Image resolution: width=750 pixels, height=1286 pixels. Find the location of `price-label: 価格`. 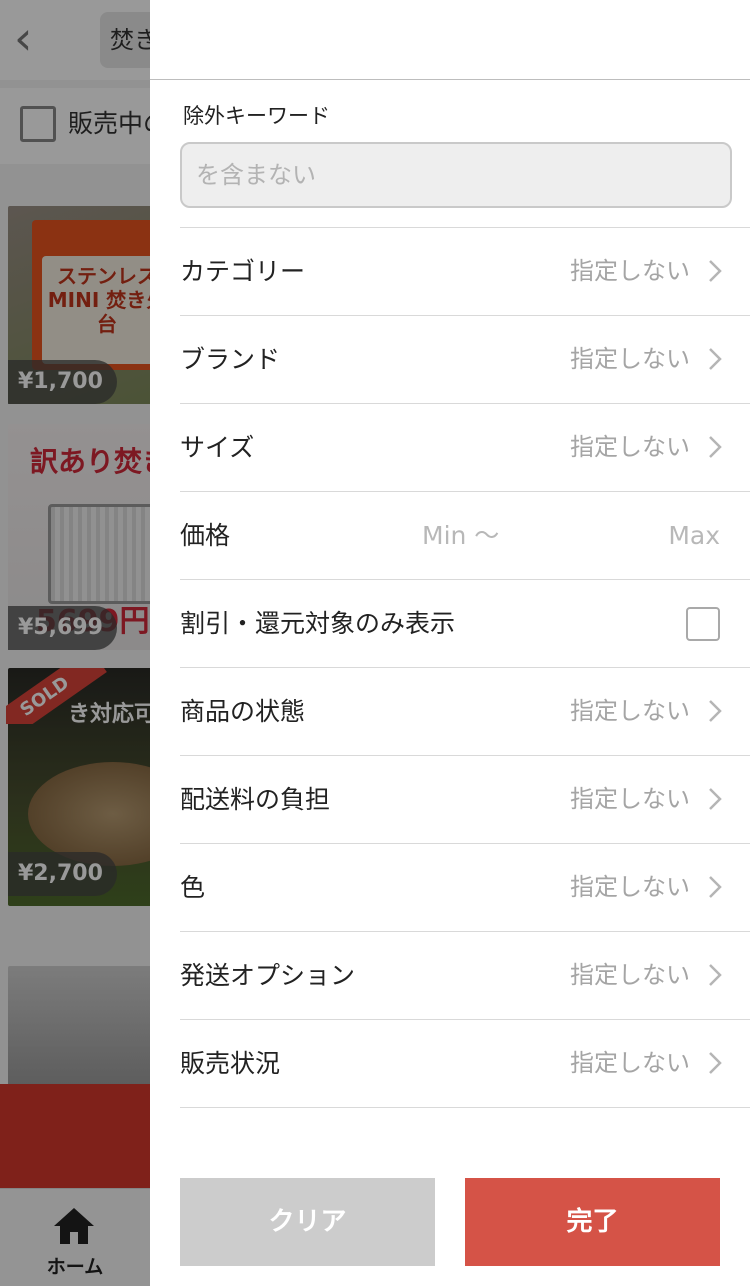

price-label: 価格 is located at coordinates (205, 535).